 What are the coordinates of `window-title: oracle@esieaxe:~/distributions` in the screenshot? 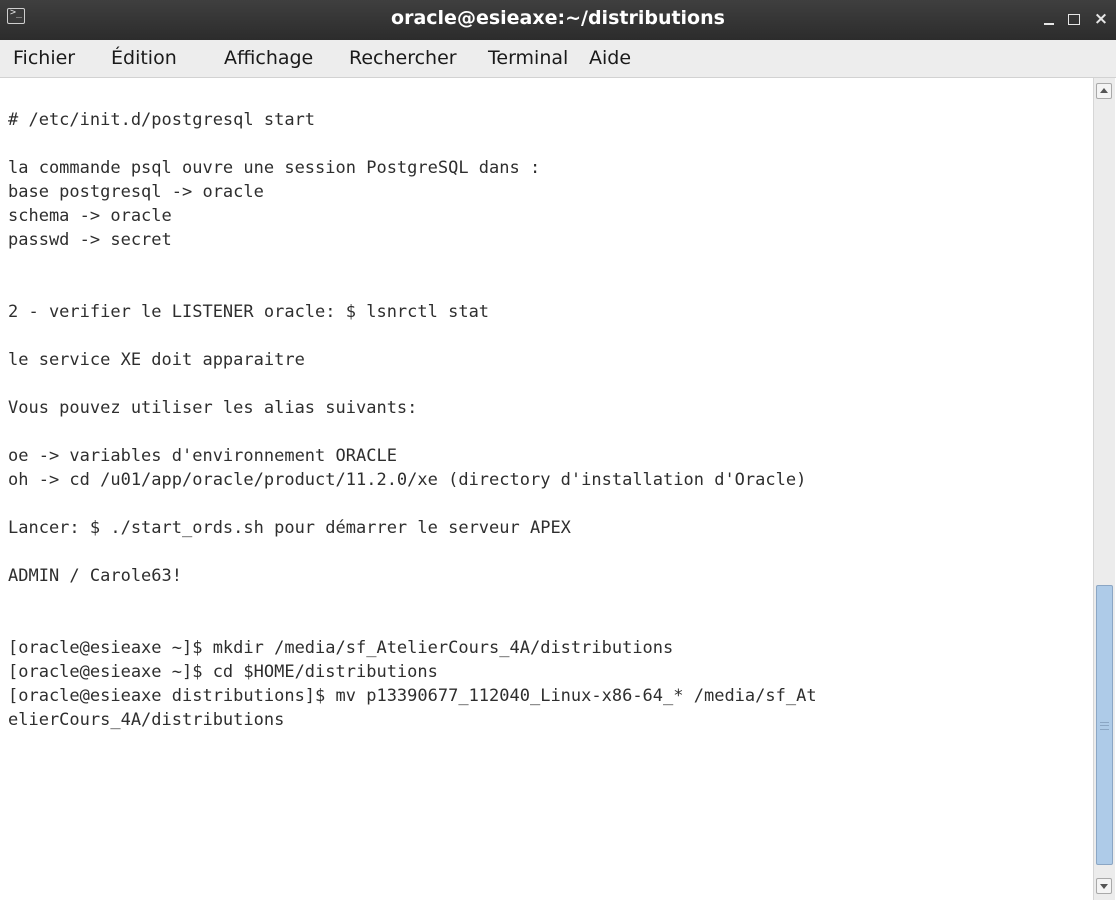 It's located at (558, 18).